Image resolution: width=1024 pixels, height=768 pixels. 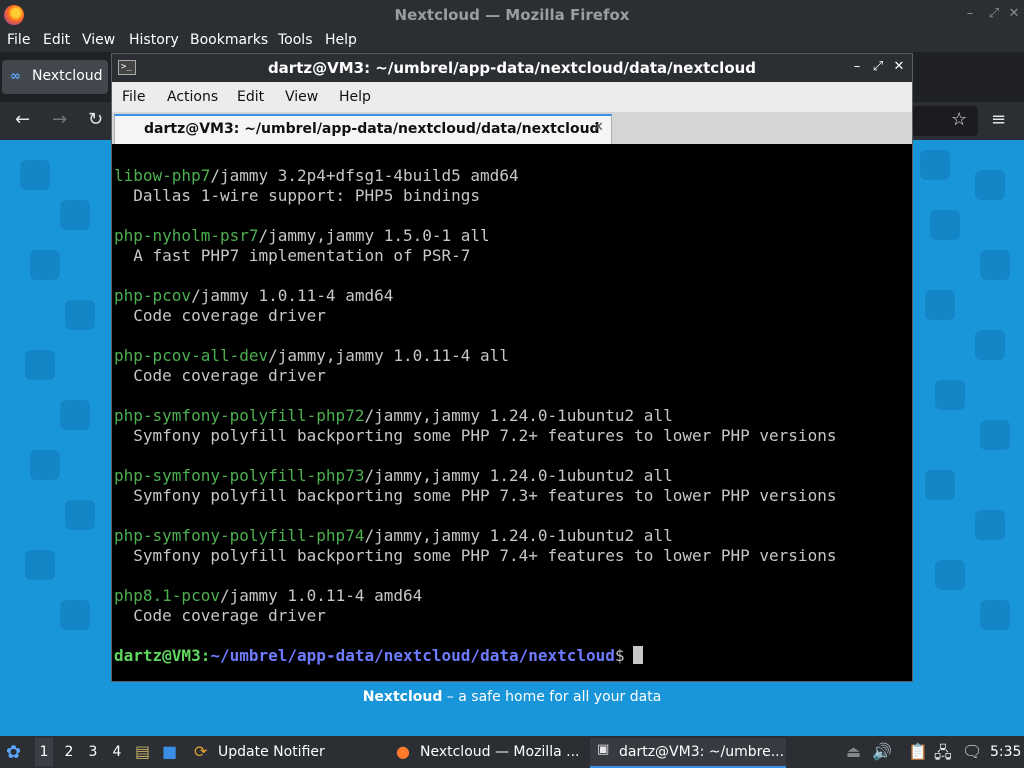 I want to click on package-entry: php-nyholm-psr7/jammy,jammy 1.5.0-1 all, so click(x=302, y=236).